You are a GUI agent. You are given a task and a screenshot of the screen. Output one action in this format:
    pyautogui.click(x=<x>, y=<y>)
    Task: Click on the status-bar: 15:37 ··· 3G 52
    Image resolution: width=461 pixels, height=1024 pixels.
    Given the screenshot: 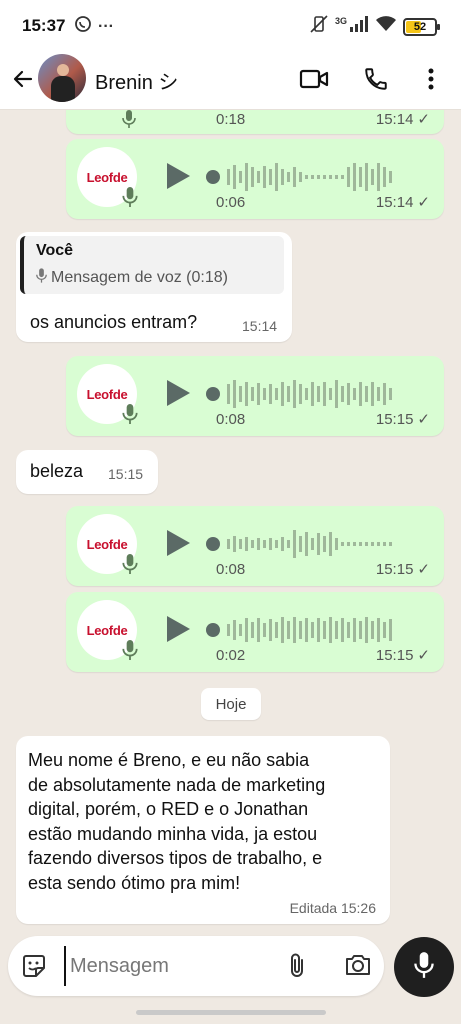 What is the action you would take?
    pyautogui.click(x=230, y=25)
    